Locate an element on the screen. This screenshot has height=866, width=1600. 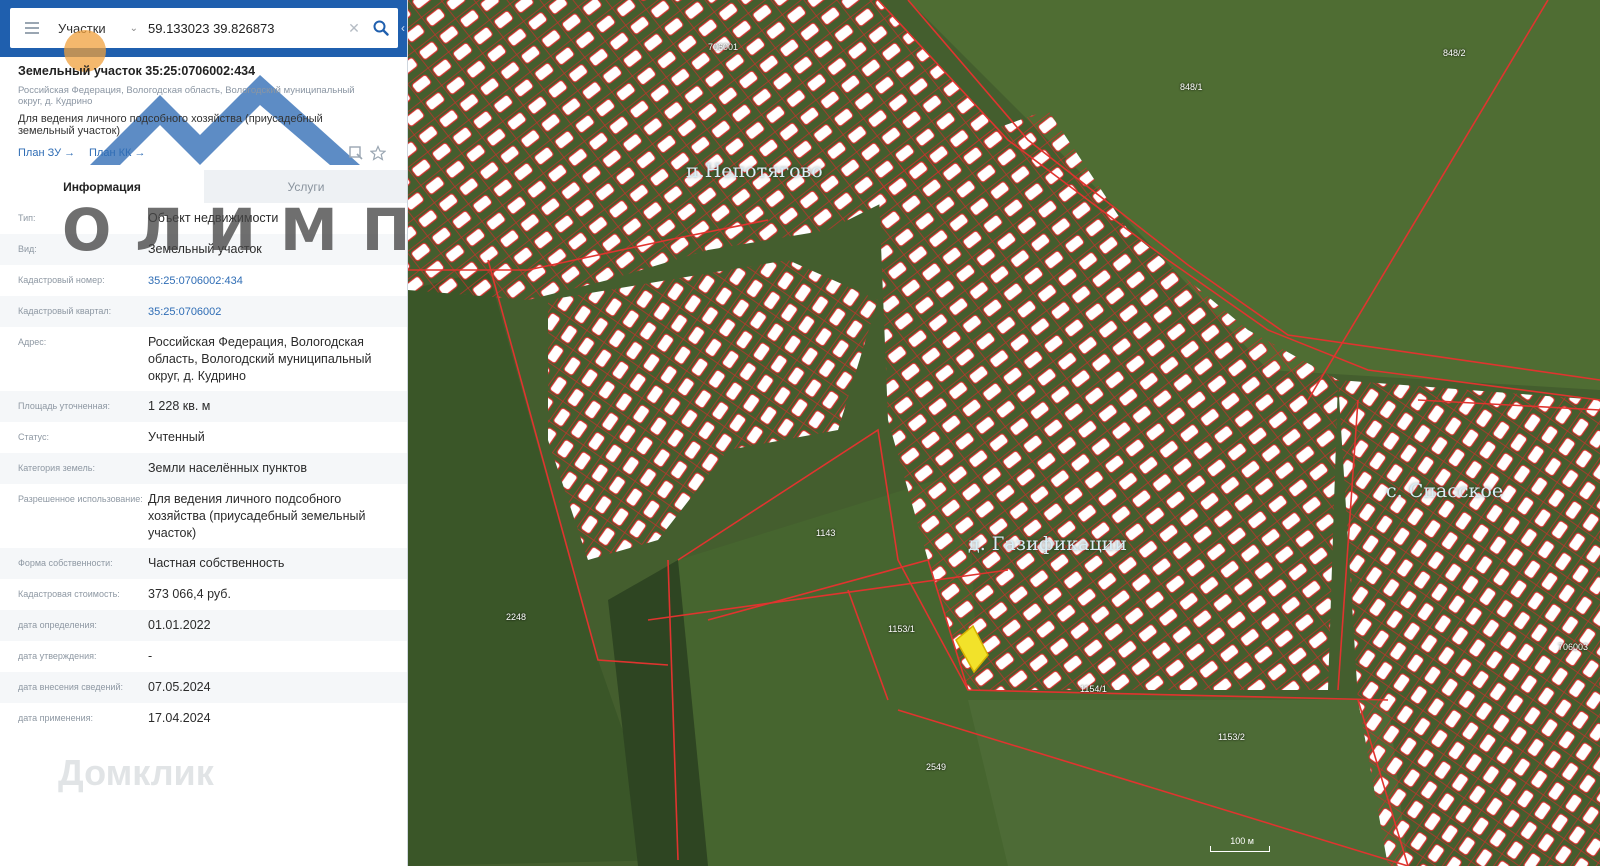
row-label: Категория земель: is located at coordinates (56, 468).